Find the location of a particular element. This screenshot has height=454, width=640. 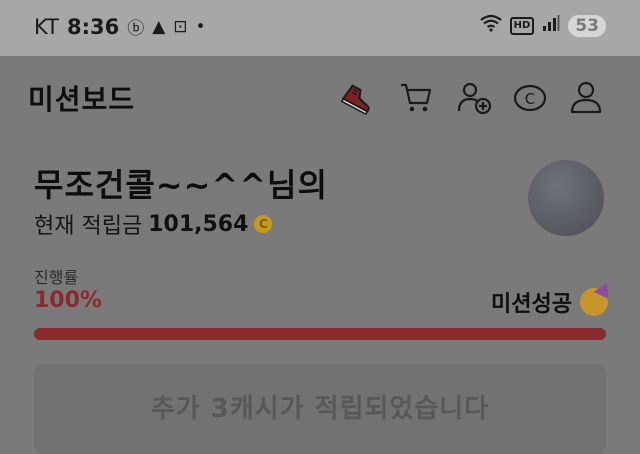

mission-status: 미션성공 is located at coordinates (549, 302).